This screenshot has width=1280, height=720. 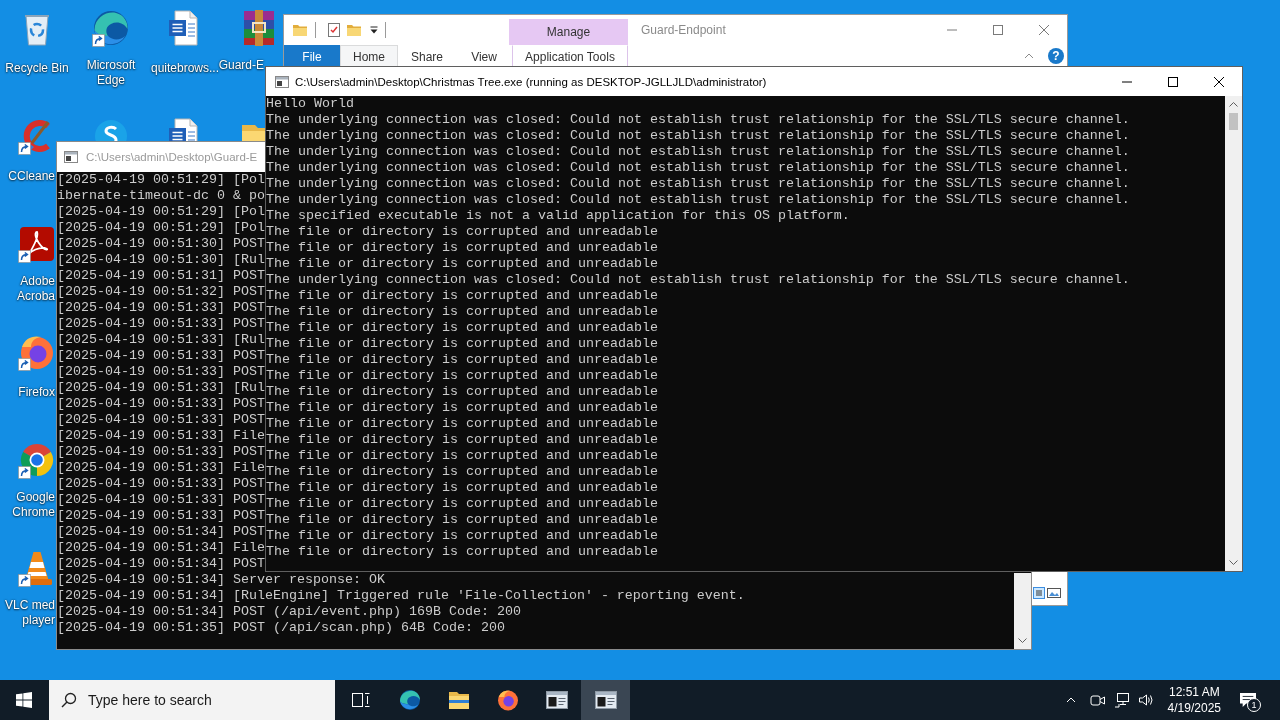 What do you see at coordinates (37, 244) in the screenshot?
I see `pdf-icon` at bounding box center [37, 244].